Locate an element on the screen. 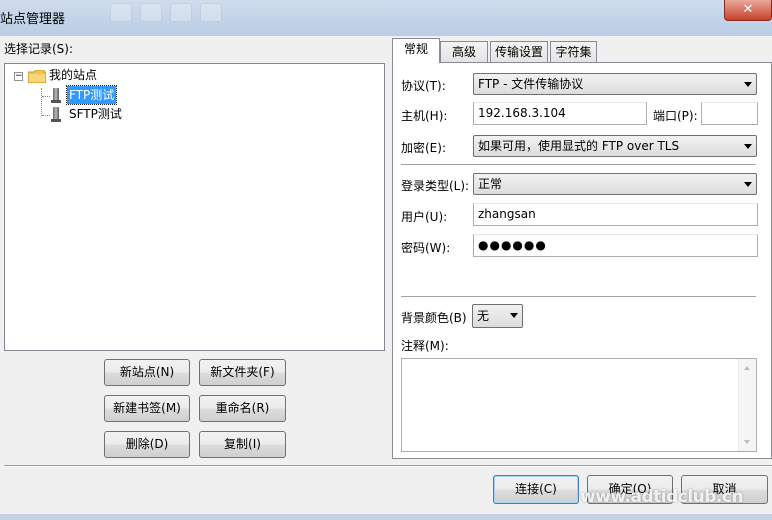 This screenshot has height=520, width=772. tree-root: − 我的站点 is located at coordinates (190, 75).